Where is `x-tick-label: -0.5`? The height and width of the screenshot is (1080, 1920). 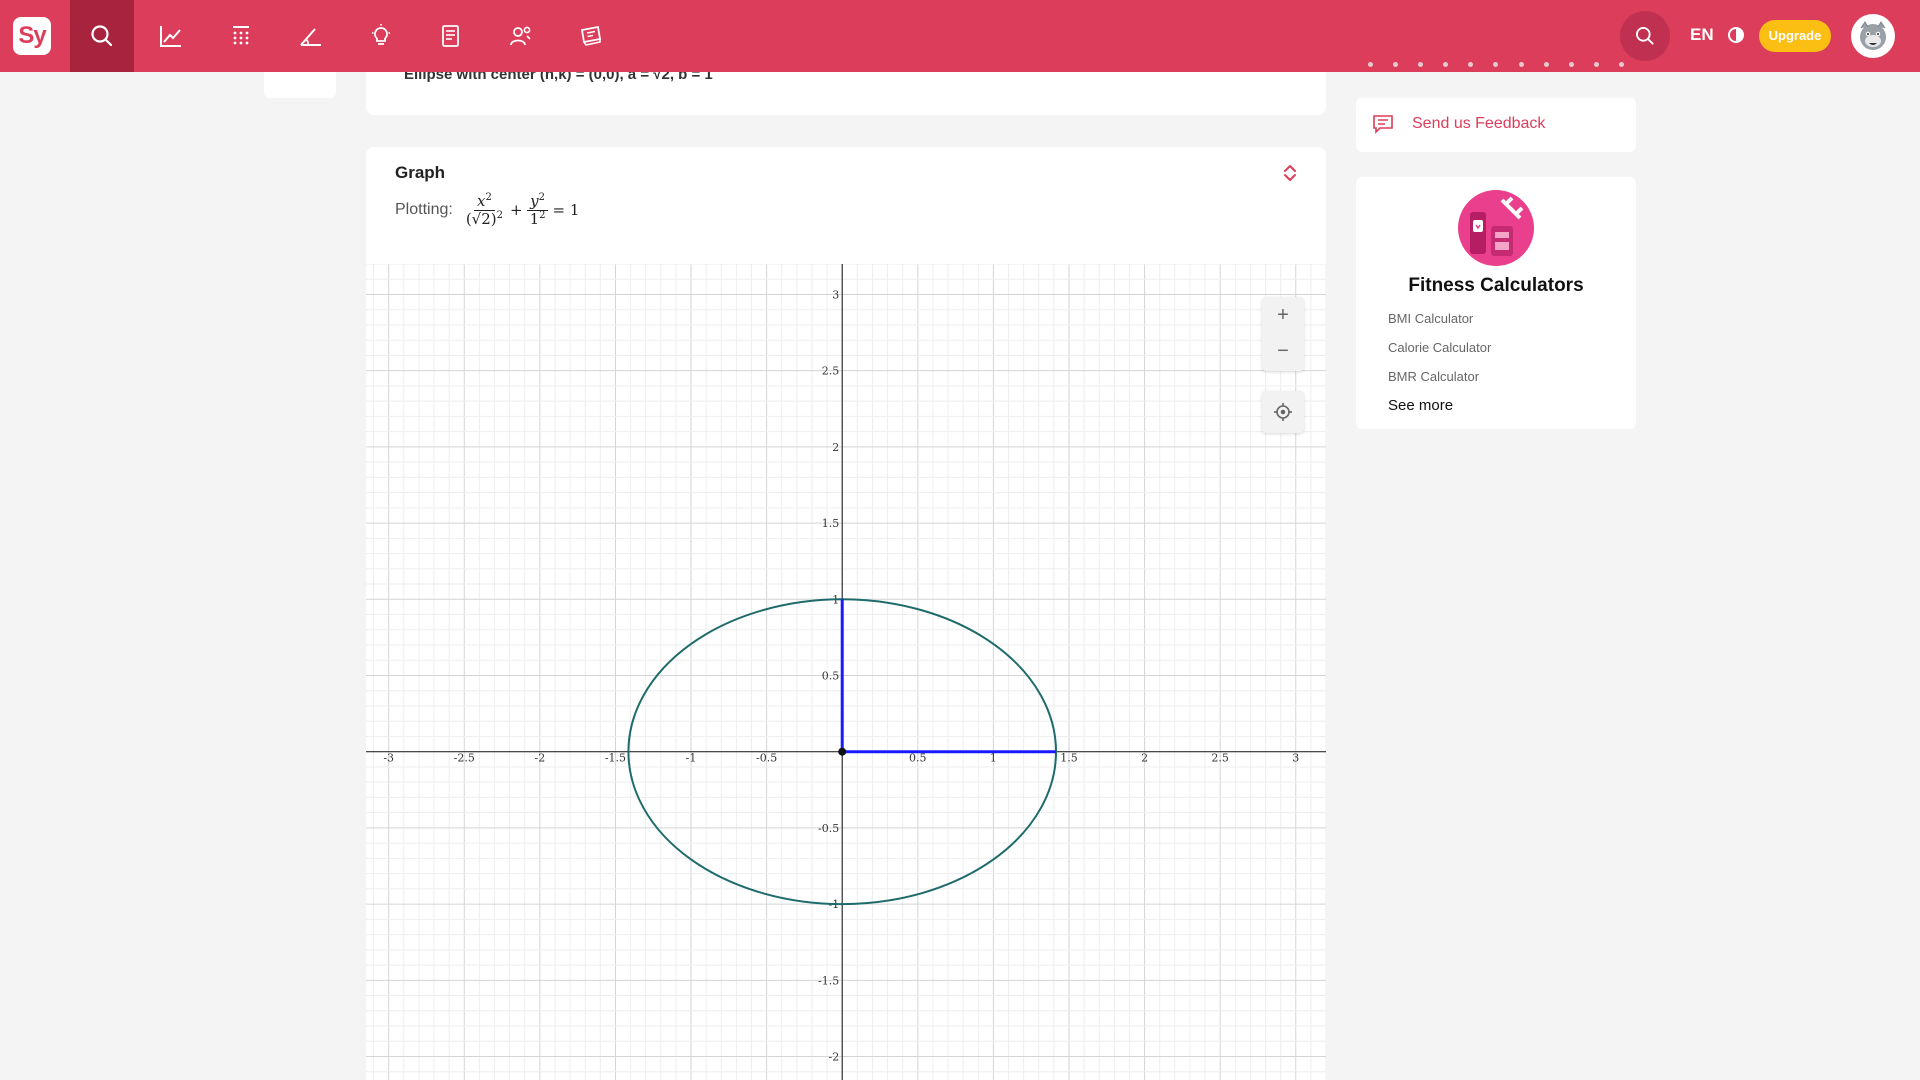
x-tick-label: -0.5 is located at coordinates (766, 758).